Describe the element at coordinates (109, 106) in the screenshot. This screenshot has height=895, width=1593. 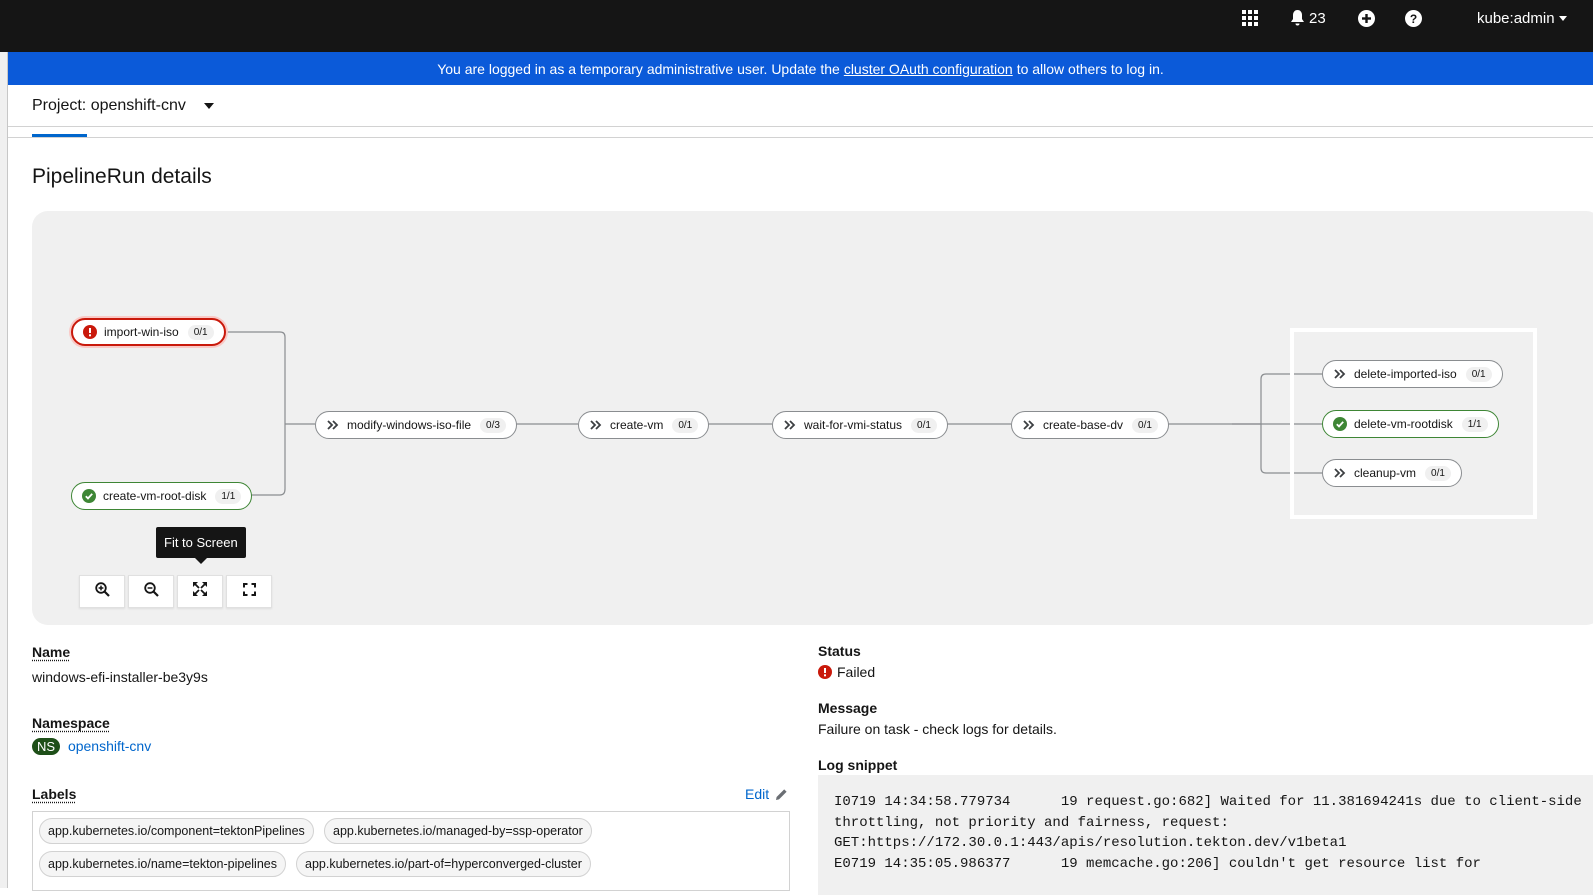
I see `project-label: Project: openshift-cnv` at that location.